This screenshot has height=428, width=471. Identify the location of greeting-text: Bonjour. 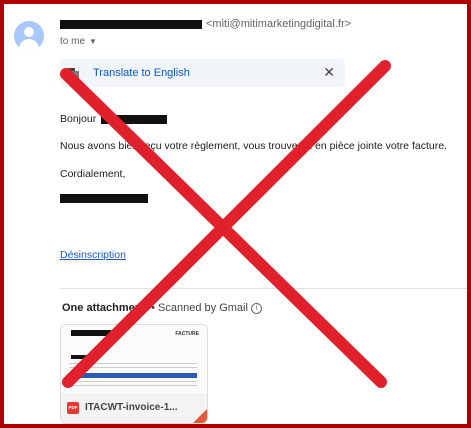
(78, 119).